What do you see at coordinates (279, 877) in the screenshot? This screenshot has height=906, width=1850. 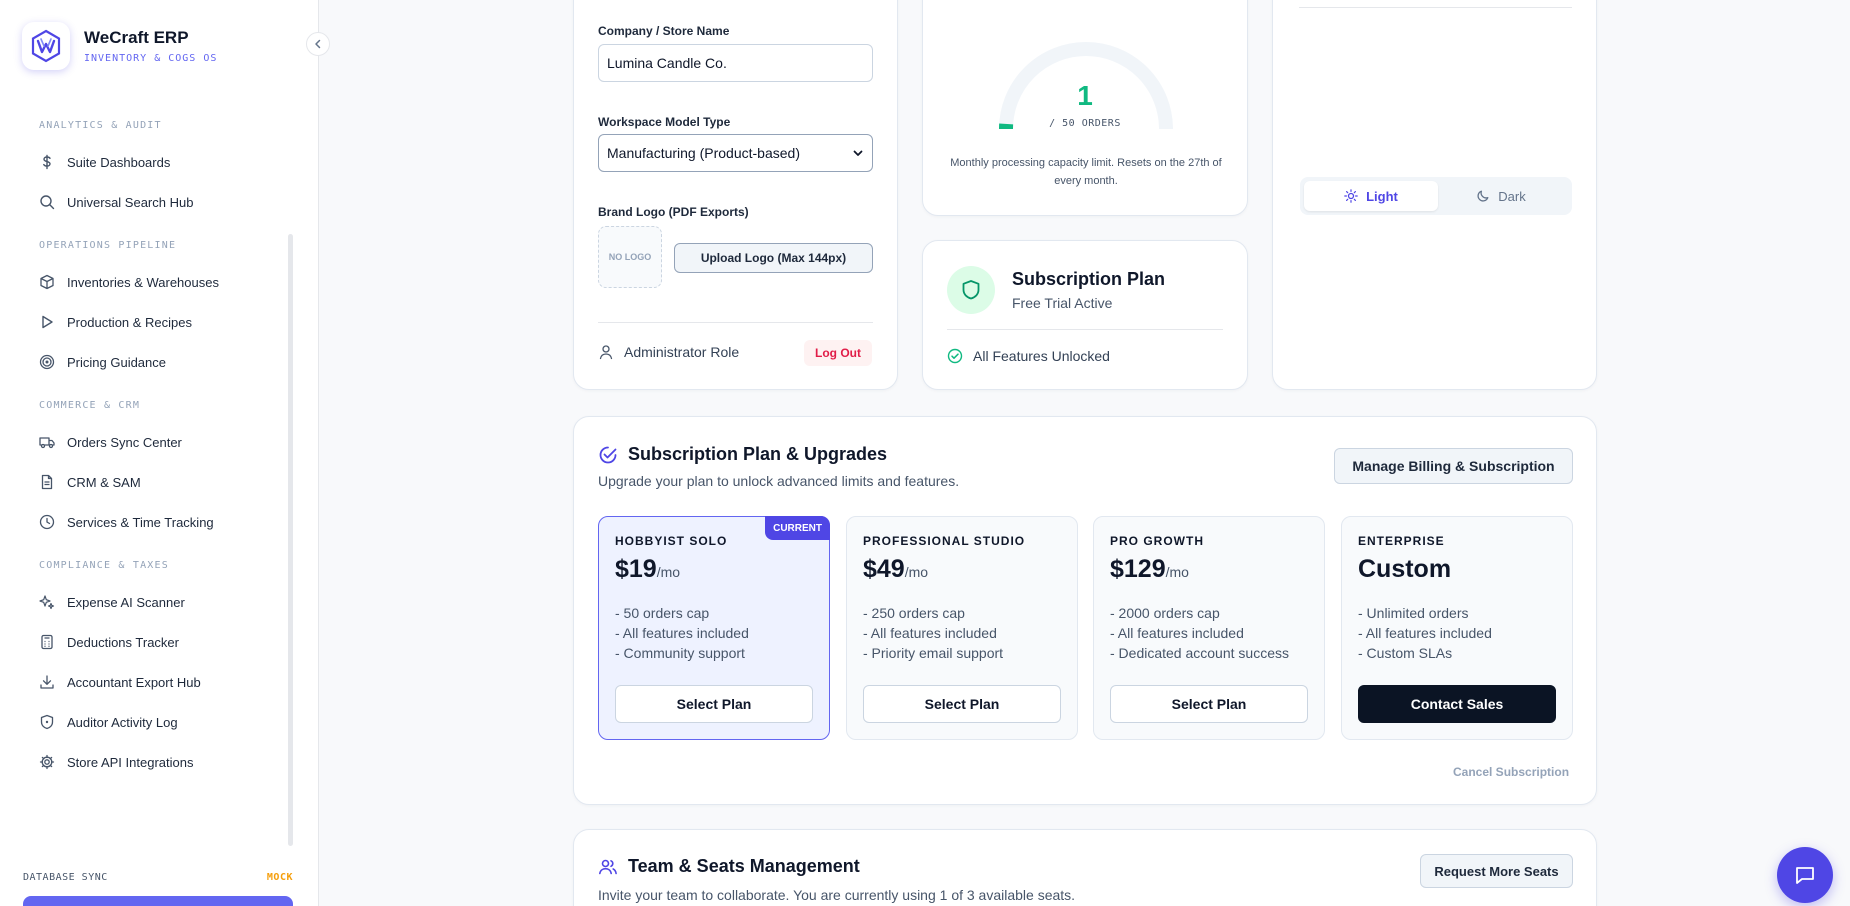 I see `sync-mode-badge: MOCK` at bounding box center [279, 877].